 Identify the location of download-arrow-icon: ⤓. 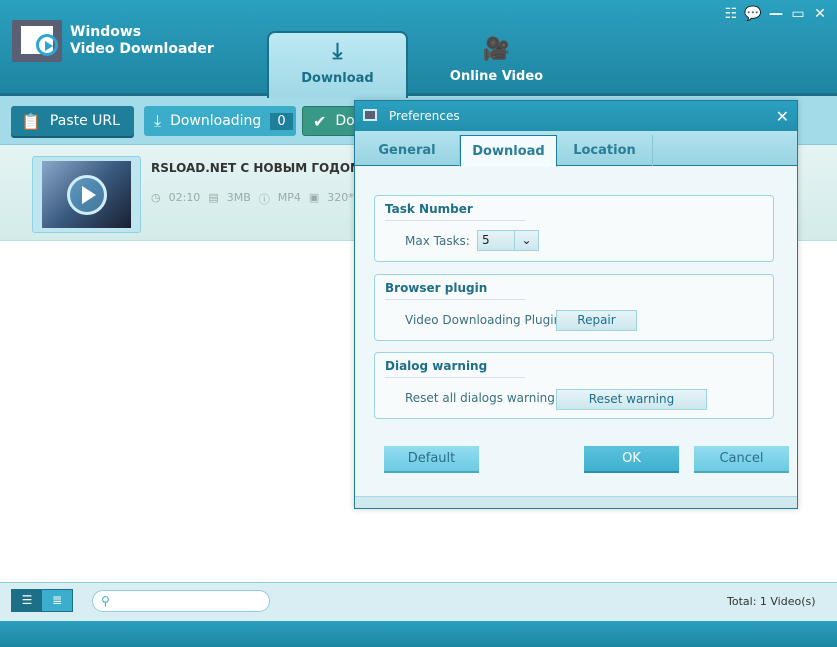
(158, 120).